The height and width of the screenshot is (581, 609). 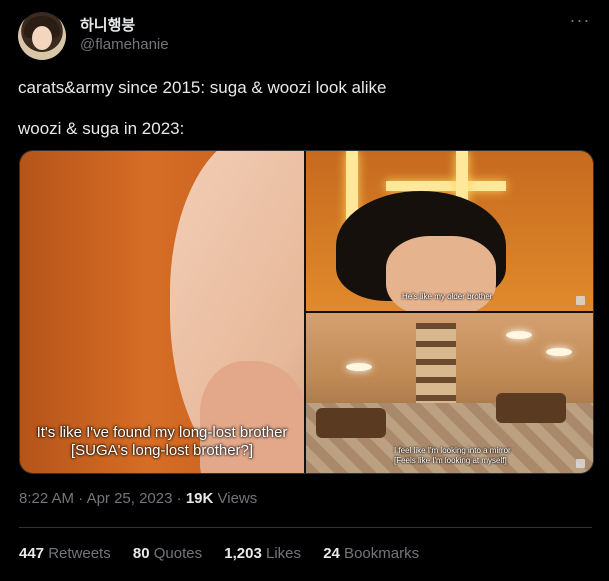 I want to click on bookmarks-label: Bookmarks, so click(x=379, y=553).